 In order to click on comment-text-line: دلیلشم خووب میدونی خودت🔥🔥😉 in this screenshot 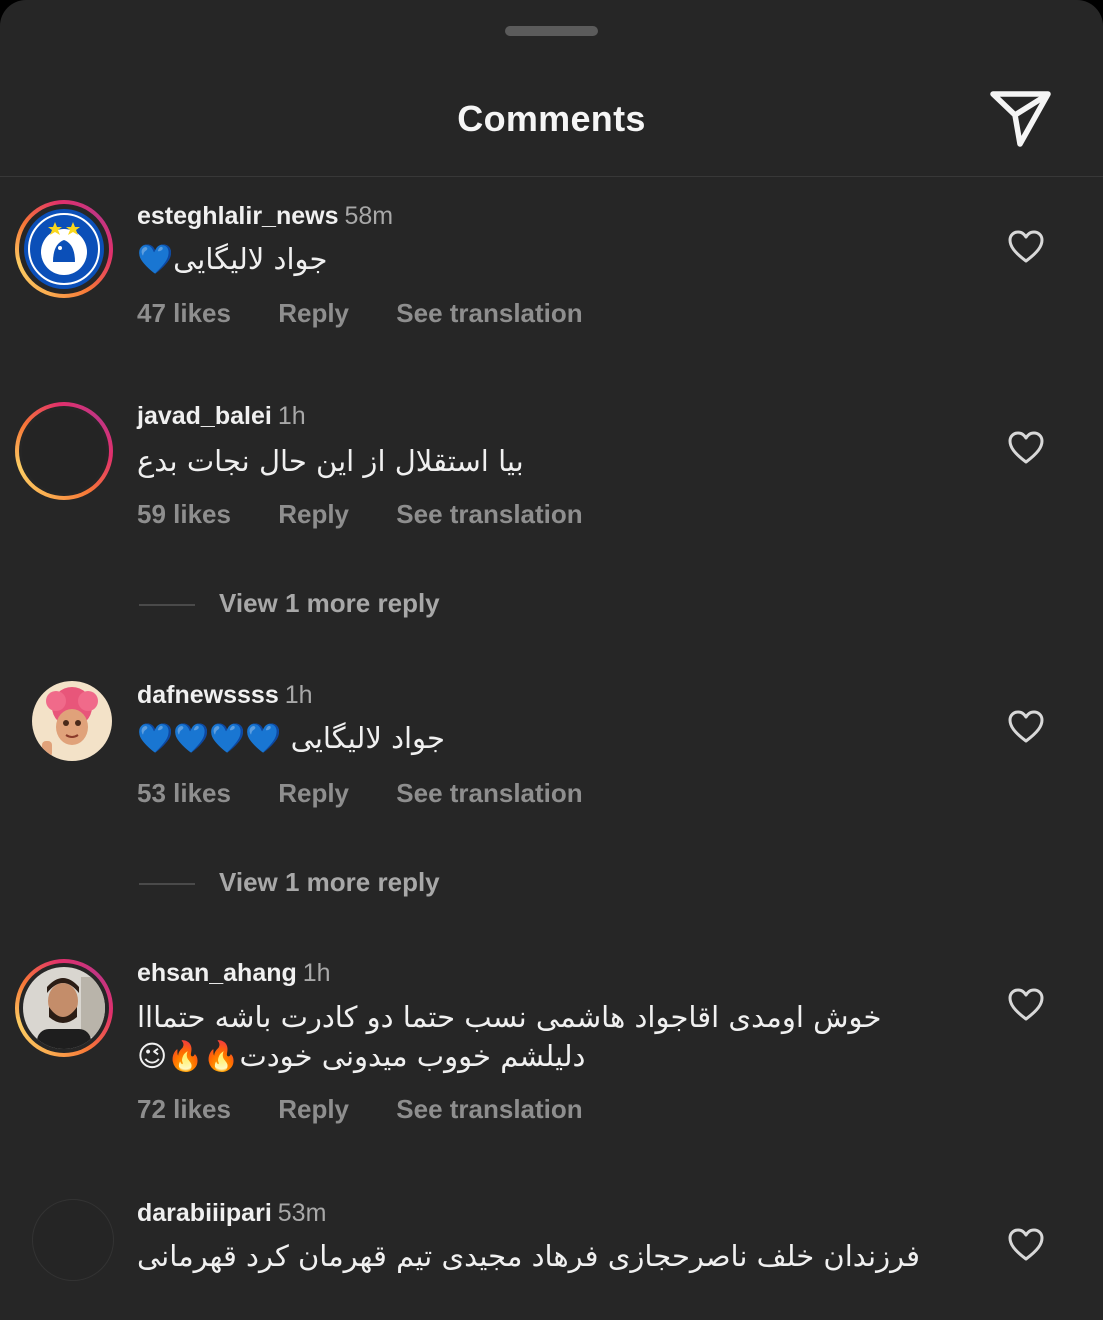, I will do `click(361, 1056)`.